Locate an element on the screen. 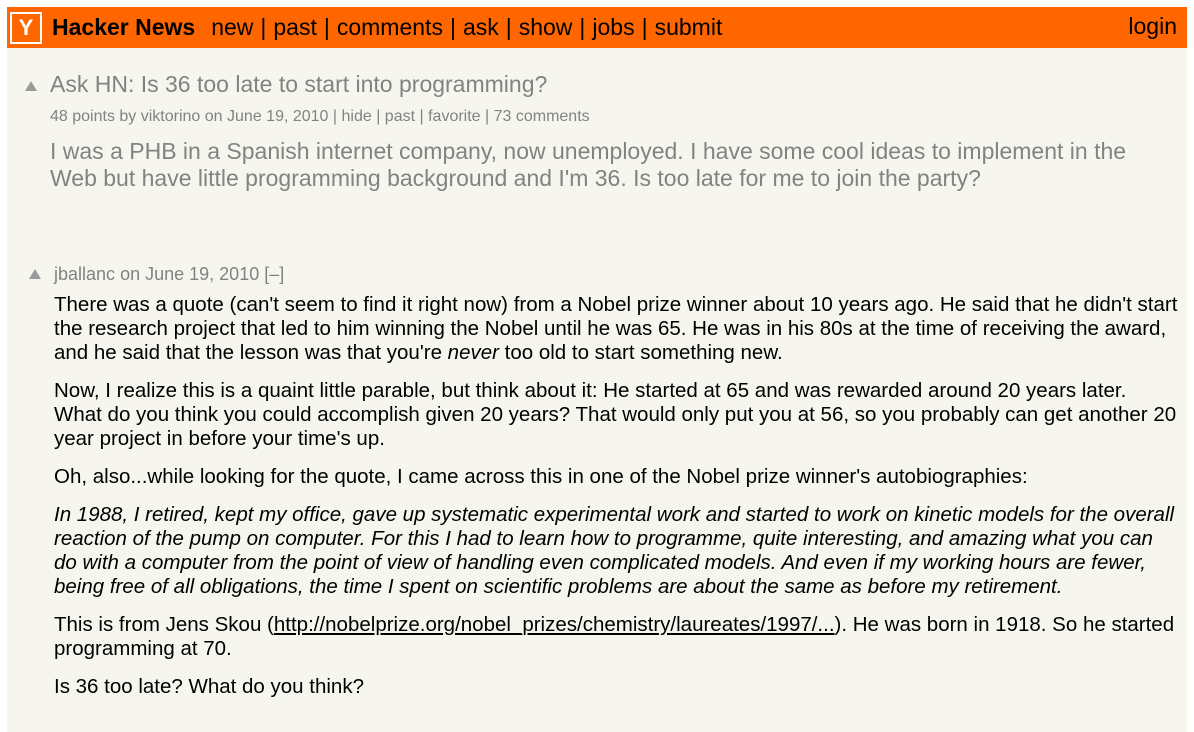  nav-ask-link: ask is located at coordinates (481, 27).